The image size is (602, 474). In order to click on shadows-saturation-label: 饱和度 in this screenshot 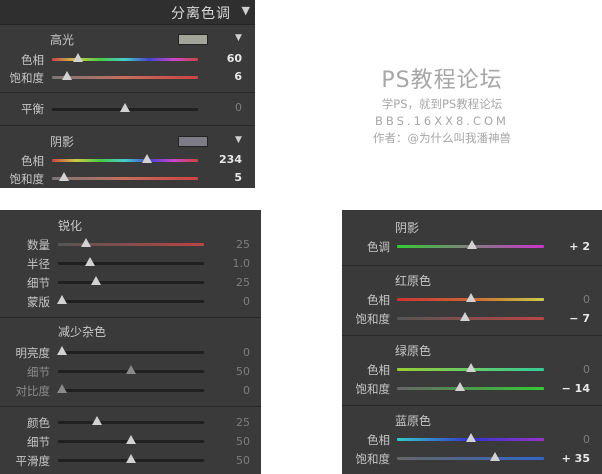, I will do `click(27, 179)`.